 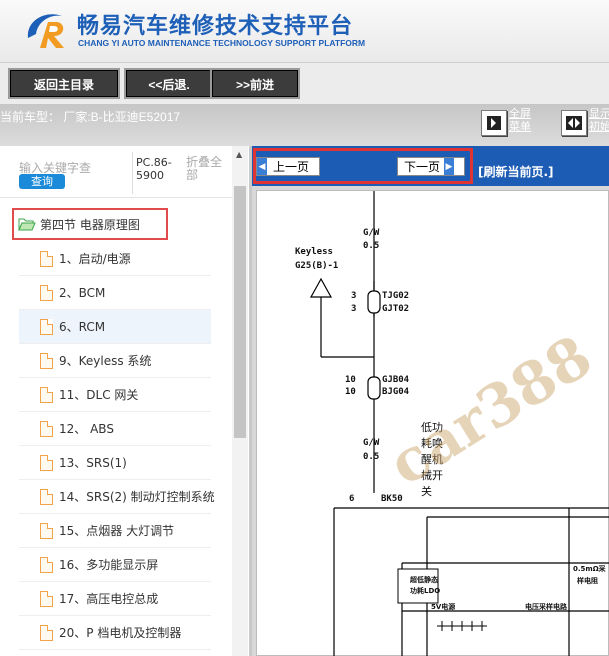 What do you see at coordinates (120, 633) in the screenshot?
I see `tree-item-label: 20、P 档电机及控制器` at bounding box center [120, 633].